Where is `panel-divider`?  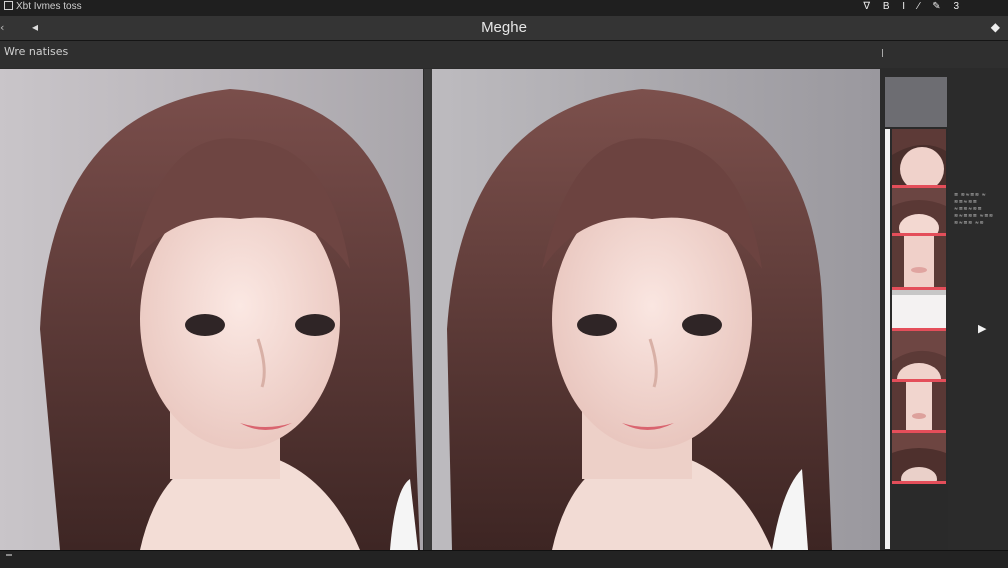
panel-divider is located at coordinates (428, 309).